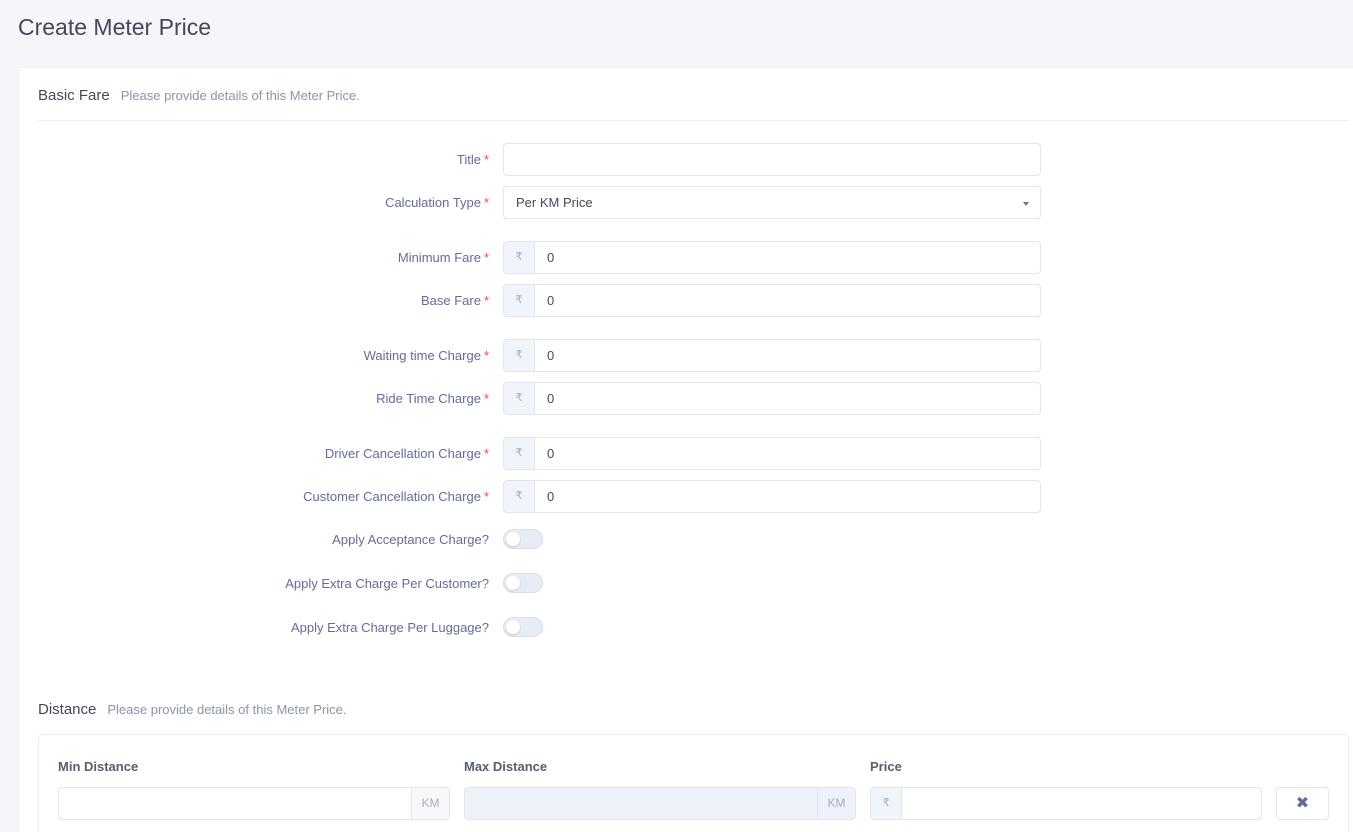 This screenshot has height=832, width=1353. What do you see at coordinates (432, 398) in the screenshot?
I see `ride-time-charge-label: Ride Time Charge *` at bounding box center [432, 398].